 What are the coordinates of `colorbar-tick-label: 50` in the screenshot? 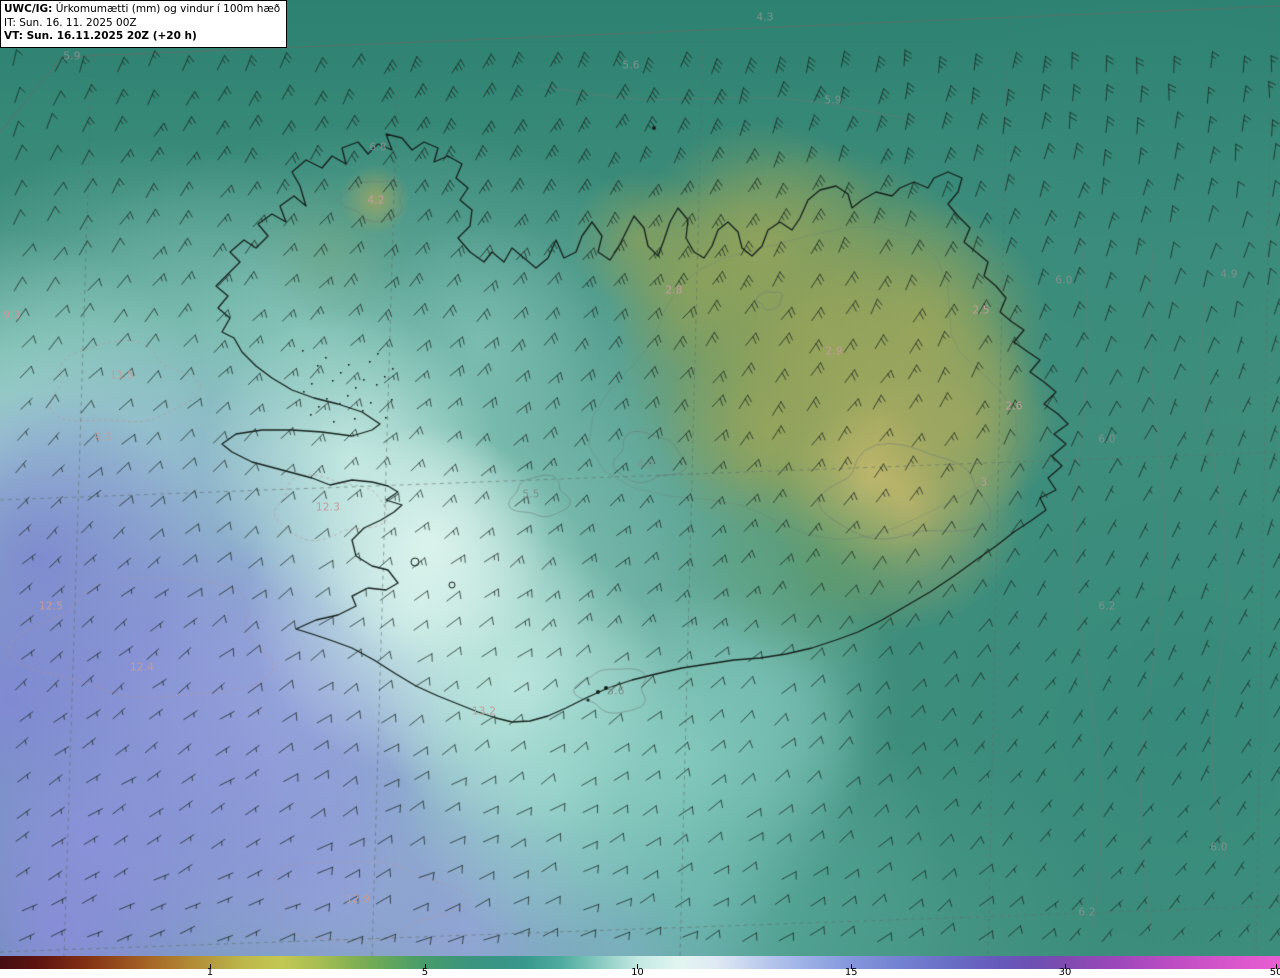 It's located at (1274, 972).